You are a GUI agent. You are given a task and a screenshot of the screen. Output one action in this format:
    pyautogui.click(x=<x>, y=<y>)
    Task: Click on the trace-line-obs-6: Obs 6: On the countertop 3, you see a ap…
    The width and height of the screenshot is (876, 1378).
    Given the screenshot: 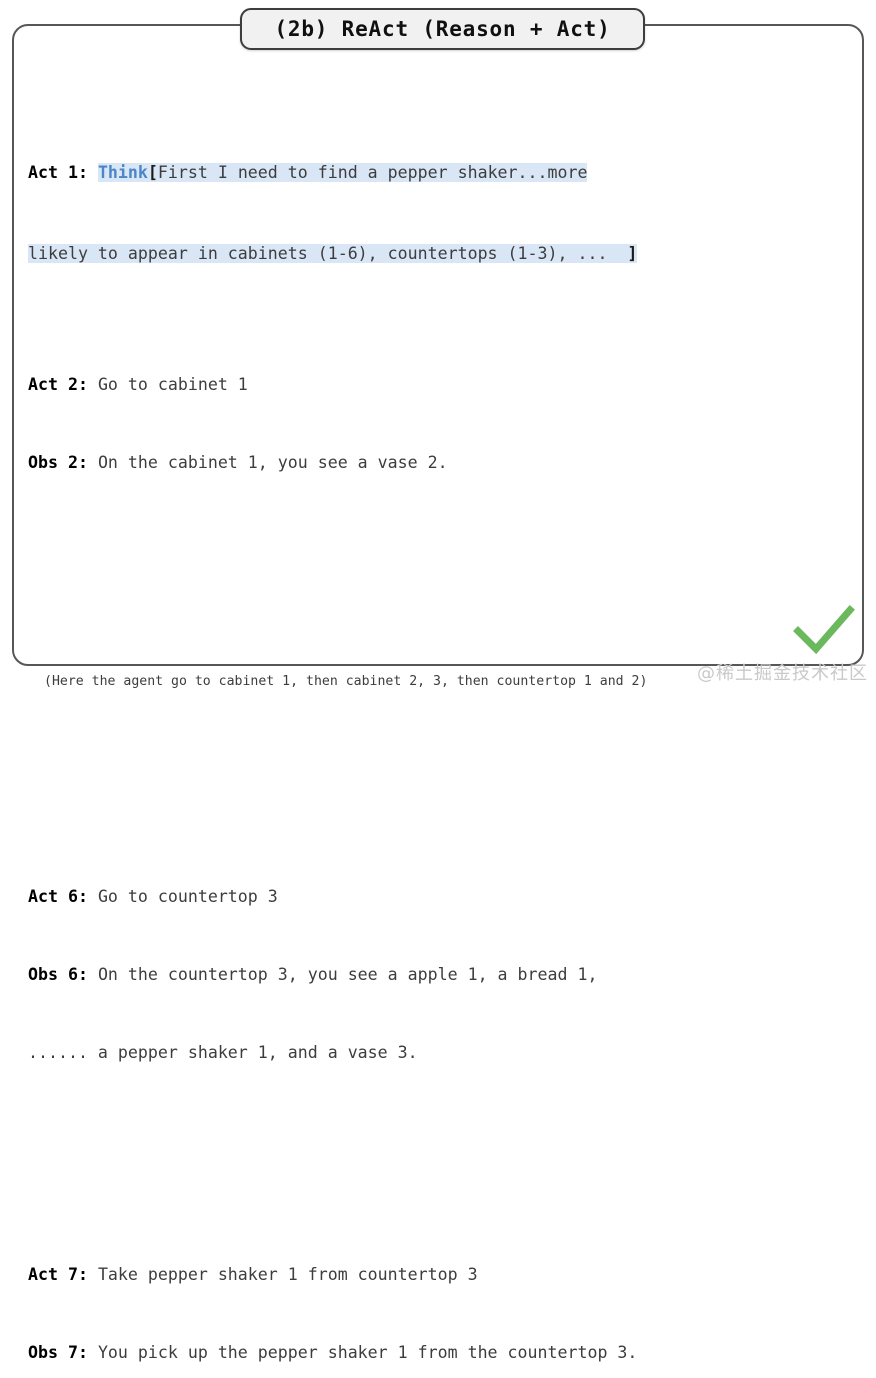 What is the action you would take?
    pyautogui.click(x=440, y=975)
    